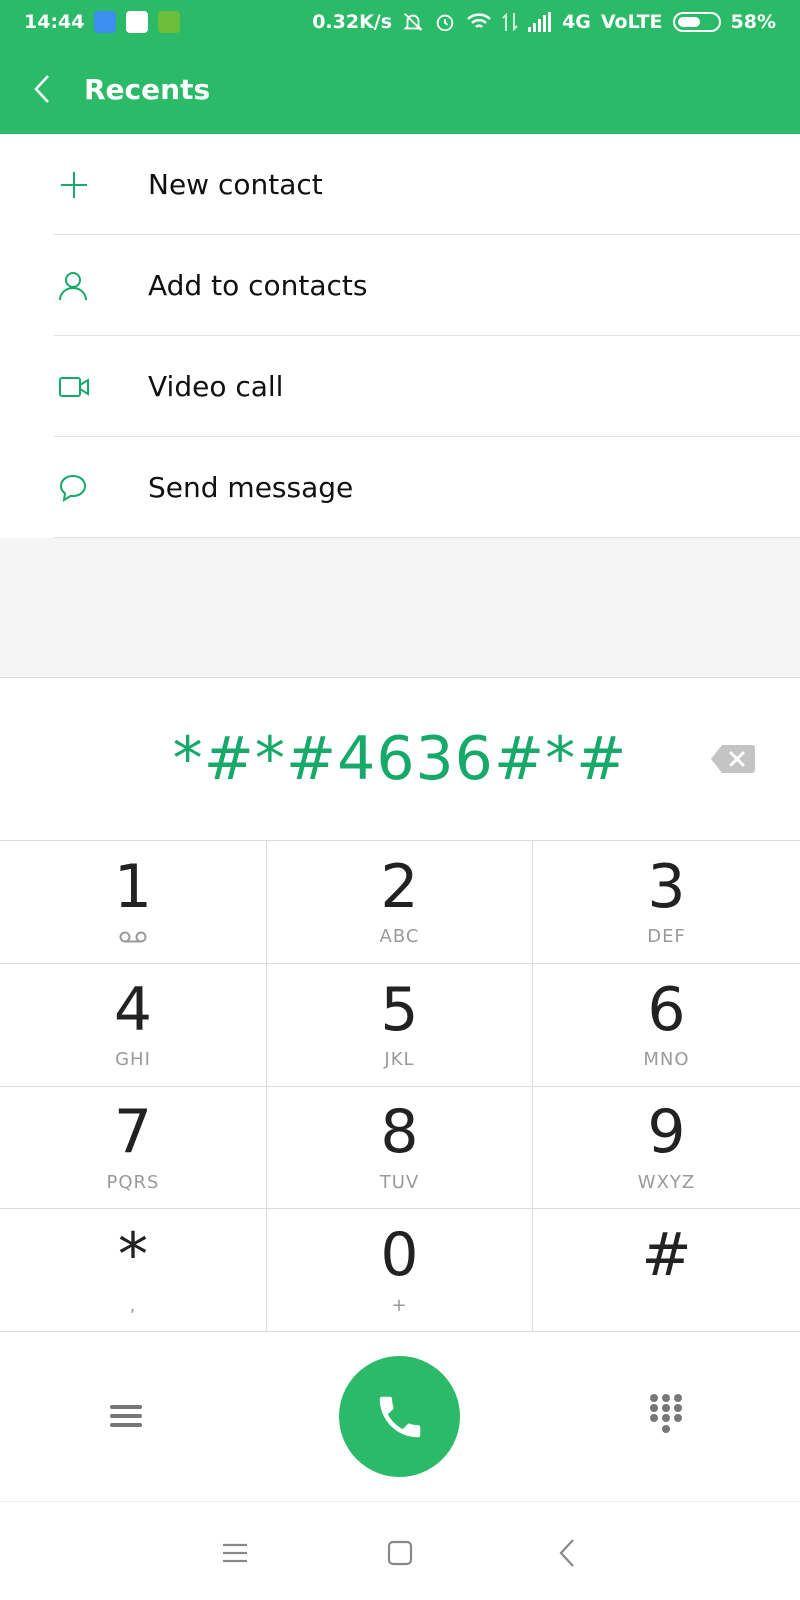 Image resolution: width=800 pixels, height=1600 pixels. What do you see at coordinates (413, 22) in the screenshot?
I see `bell-muted-icon` at bounding box center [413, 22].